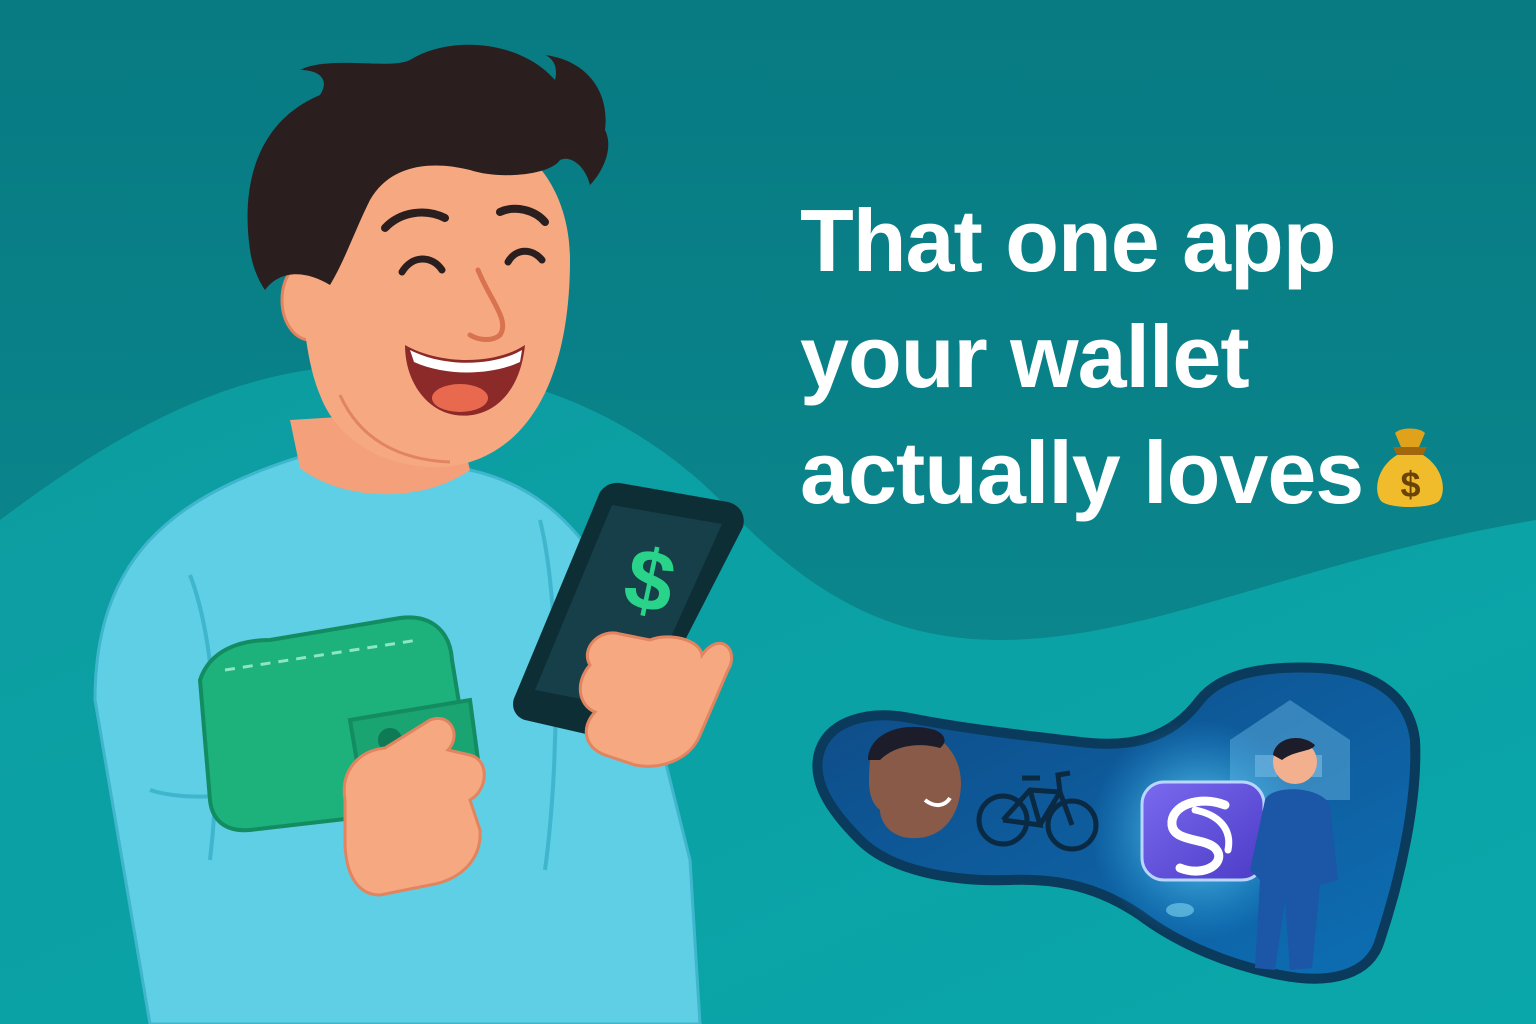 This screenshot has height=1024, width=1536. What do you see at coordinates (1203, 831) in the screenshot?
I see `app-logo-icon` at bounding box center [1203, 831].